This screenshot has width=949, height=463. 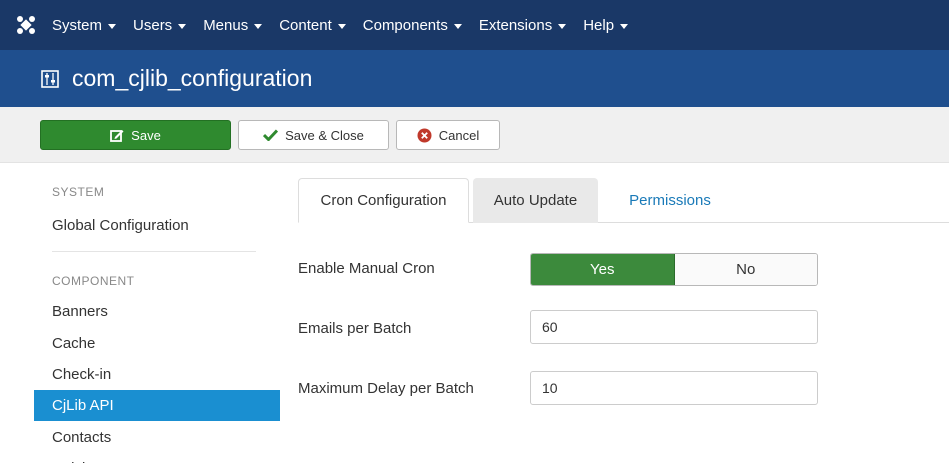 What do you see at coordinates (226, 25) in the screenshot?
I see `nav-menus-label: Menus` at bounding box center [226, 25].